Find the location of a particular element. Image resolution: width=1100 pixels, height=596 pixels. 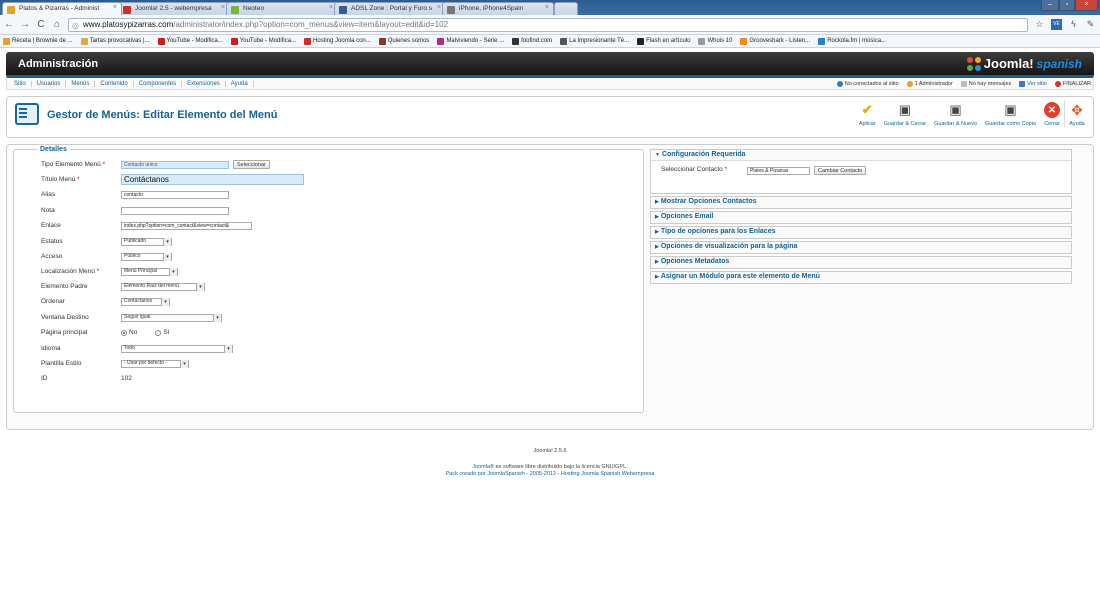

view-site-link: Ver sitio is located at coordinates (1033, 83).